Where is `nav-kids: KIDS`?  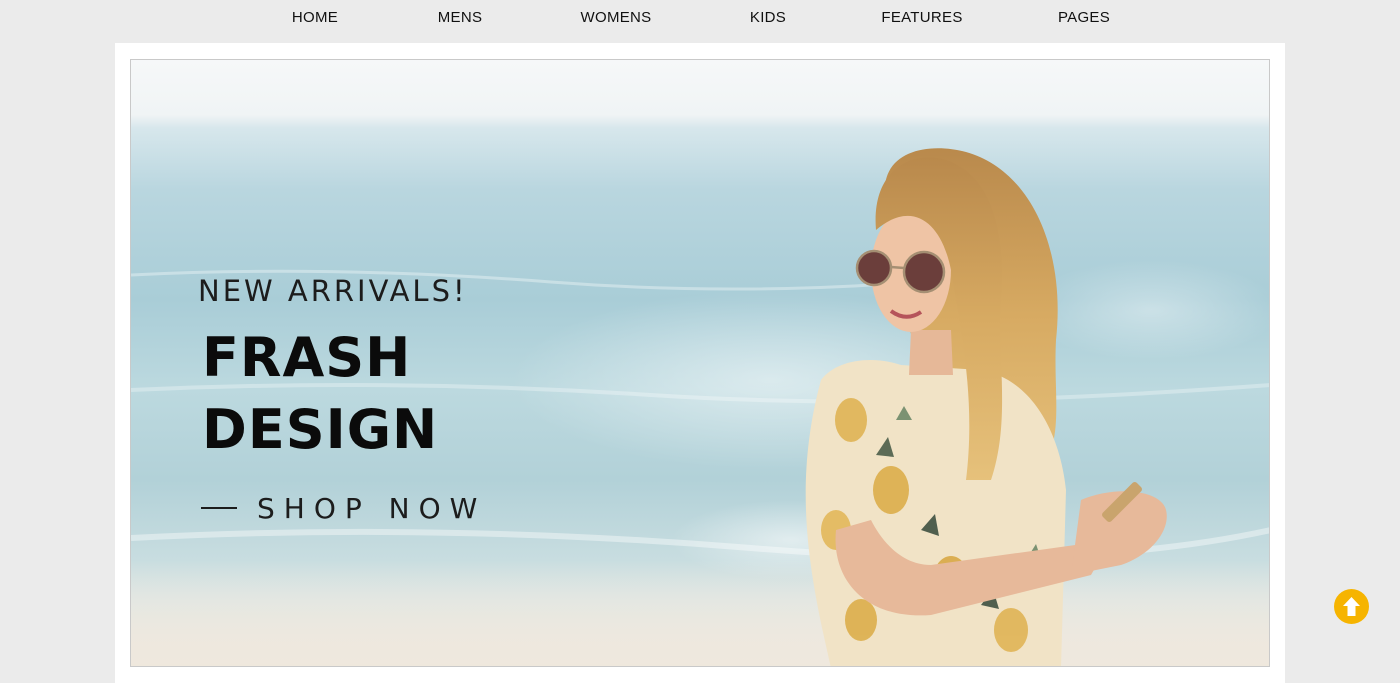
nav-kids: KIDS is located at coordinates (768, 17).